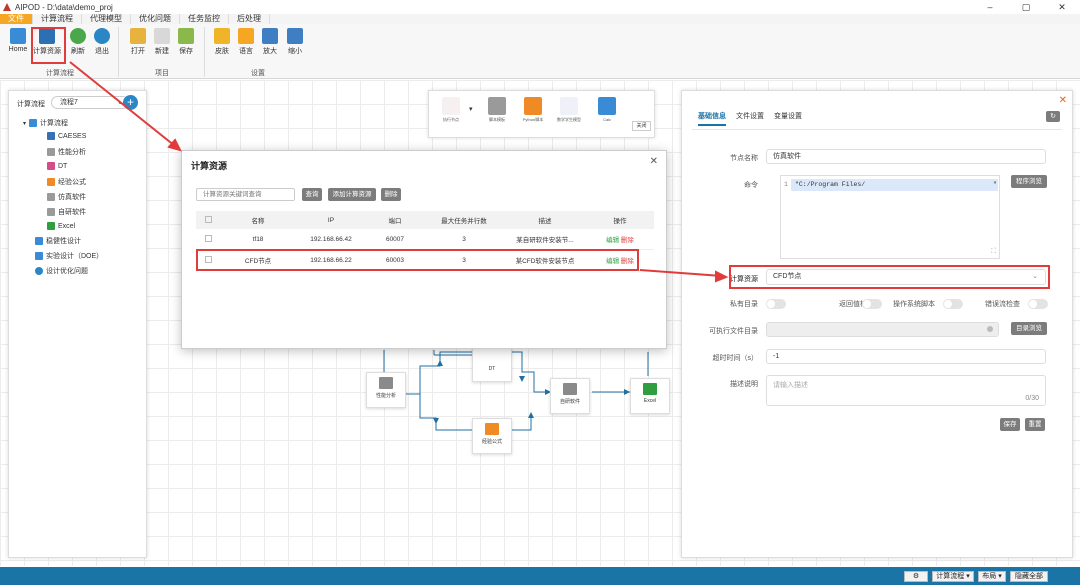 The image size is (1080, 585). I want to click on hide-all-button: 隐藏全部, so click(1029, 576).